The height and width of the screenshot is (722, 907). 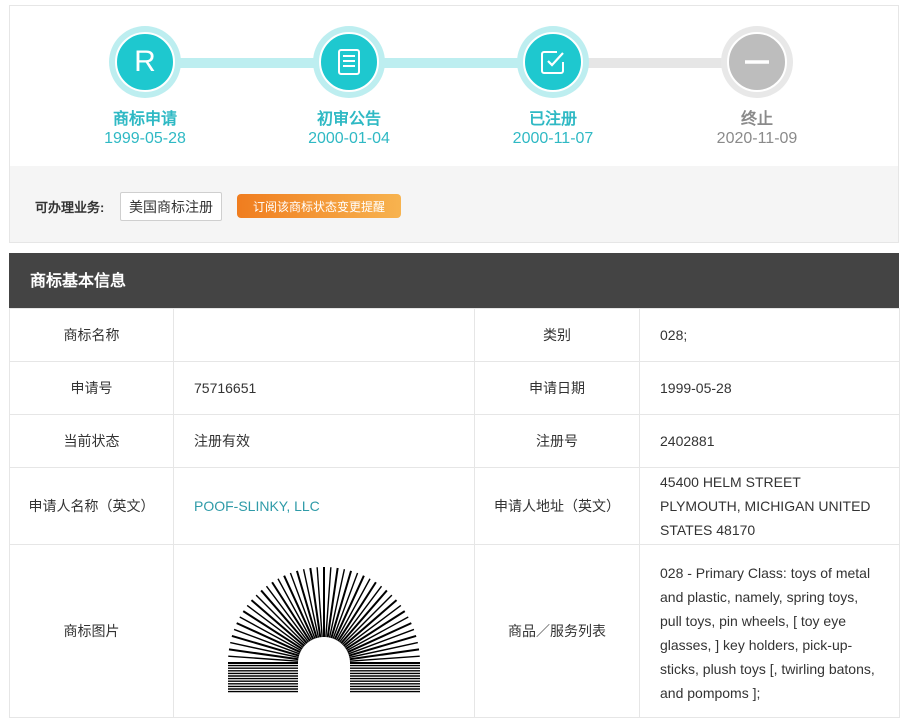 What do you see at coordinates (91, 506) in the screenshot?
I see `applicant-name-label: 申请人名称（英文）` at bounding box center [91, 506].